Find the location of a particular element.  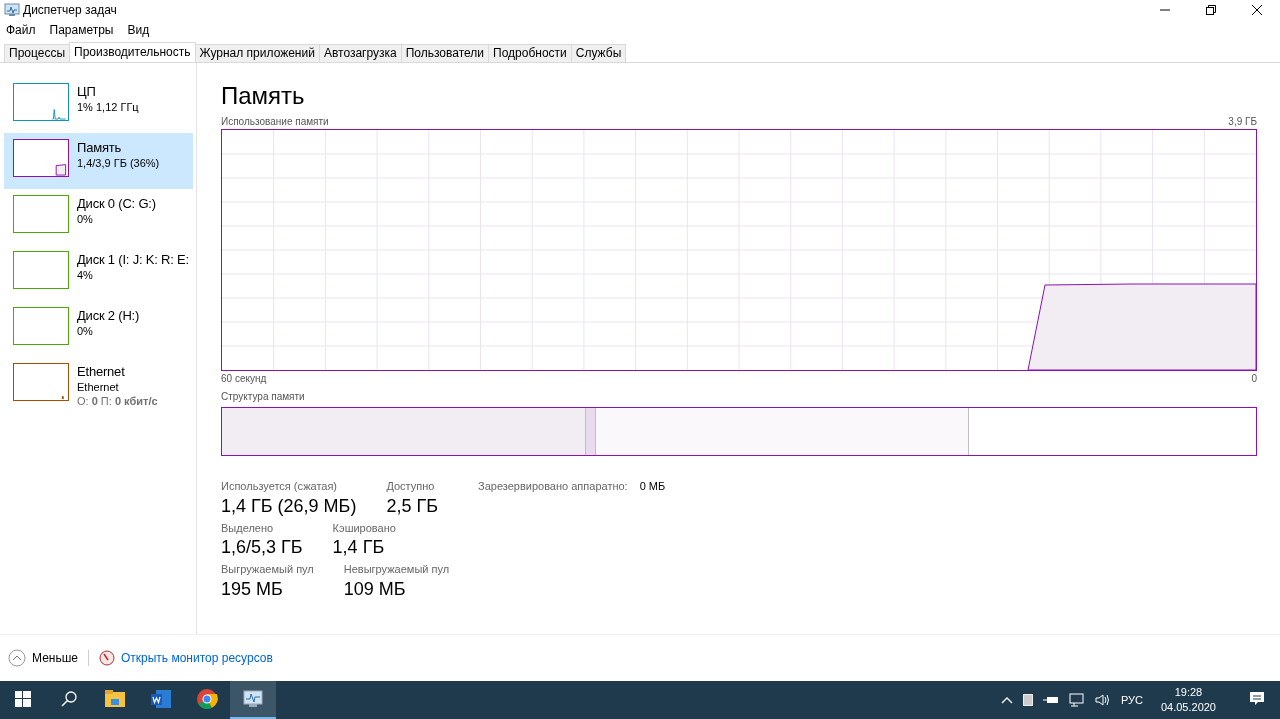

section-label: Структура памяти is located at coordinates (263, 397).